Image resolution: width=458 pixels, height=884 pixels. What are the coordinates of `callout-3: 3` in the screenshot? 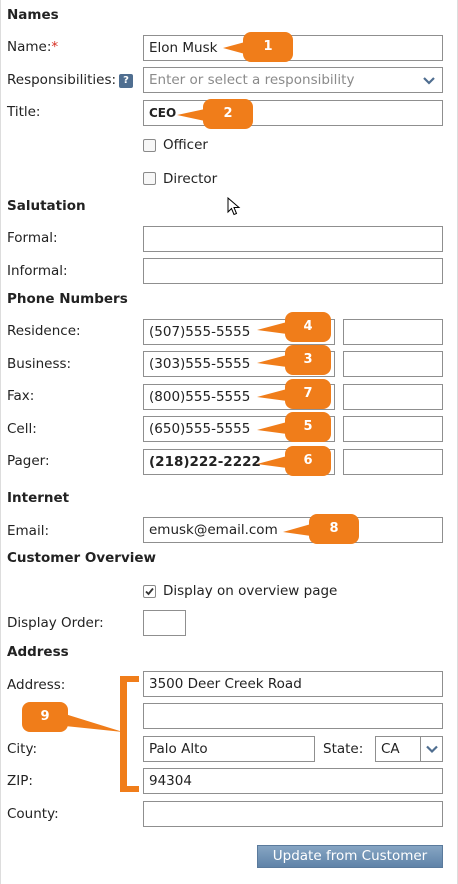 It's located at (308, 360).